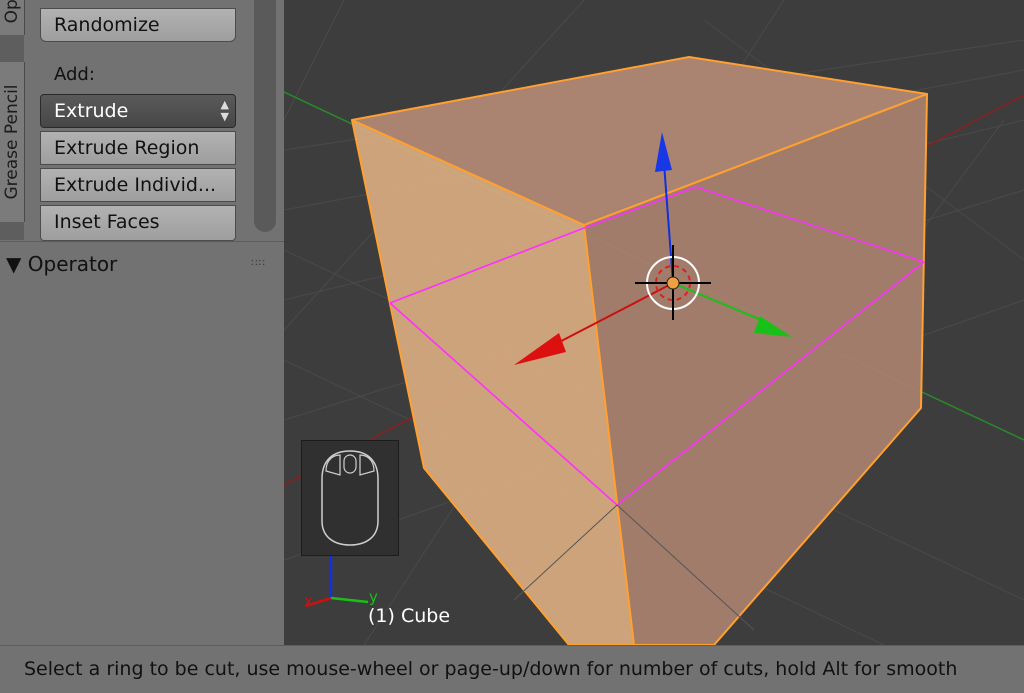  Describe the element at coordinates (224, 110) in the screenshot. I see `updown-arrows-icon: ▲ ▼` at that location.